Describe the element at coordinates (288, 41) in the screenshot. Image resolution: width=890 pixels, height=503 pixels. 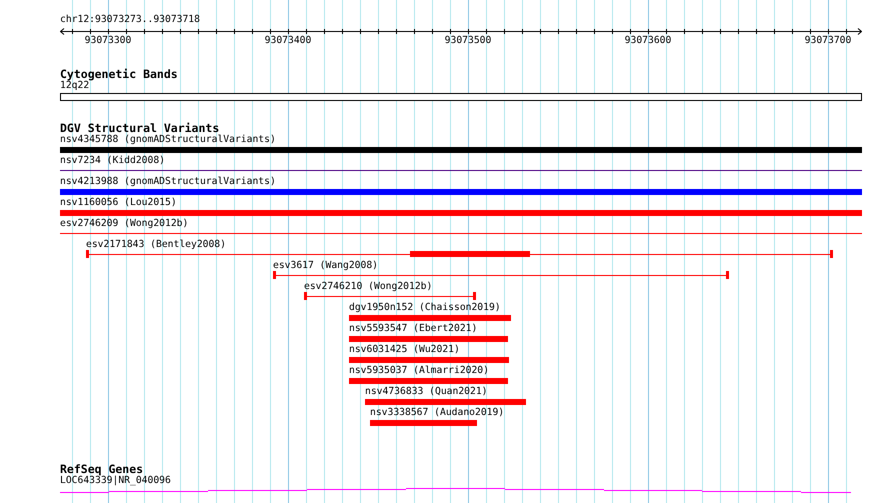
I see `tick-label: 93073400` at that location.